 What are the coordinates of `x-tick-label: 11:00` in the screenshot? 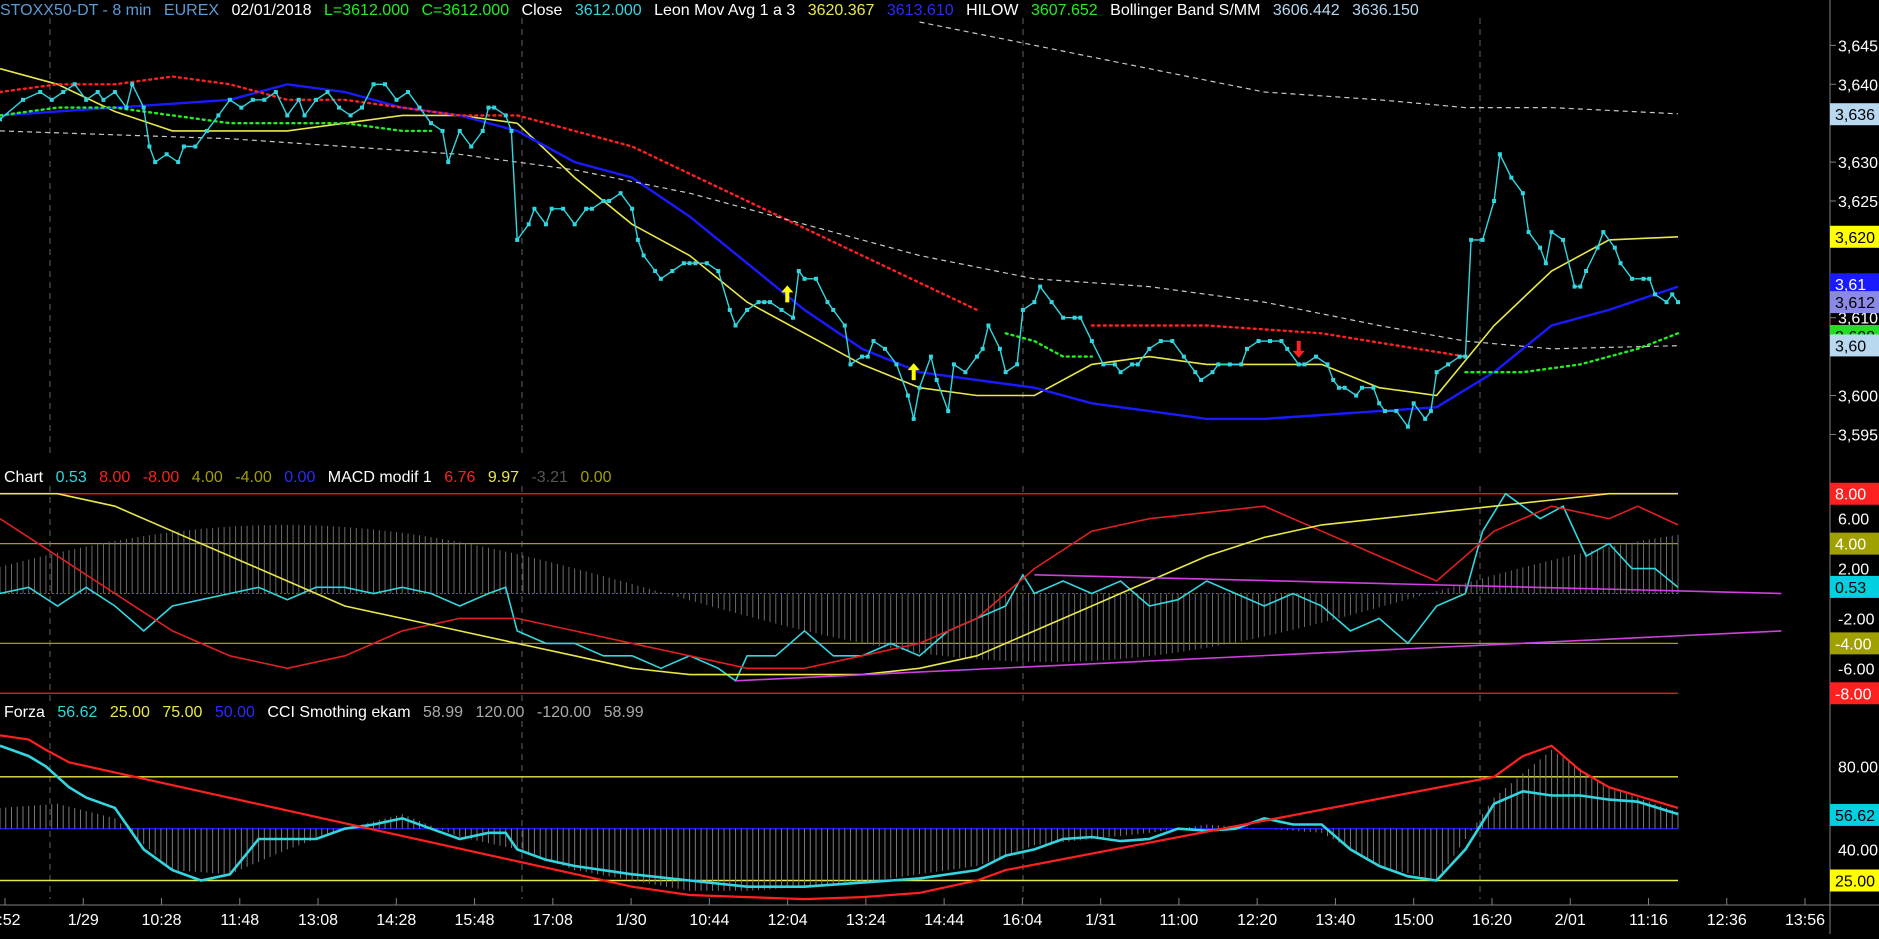 It's located at (1178, 920).